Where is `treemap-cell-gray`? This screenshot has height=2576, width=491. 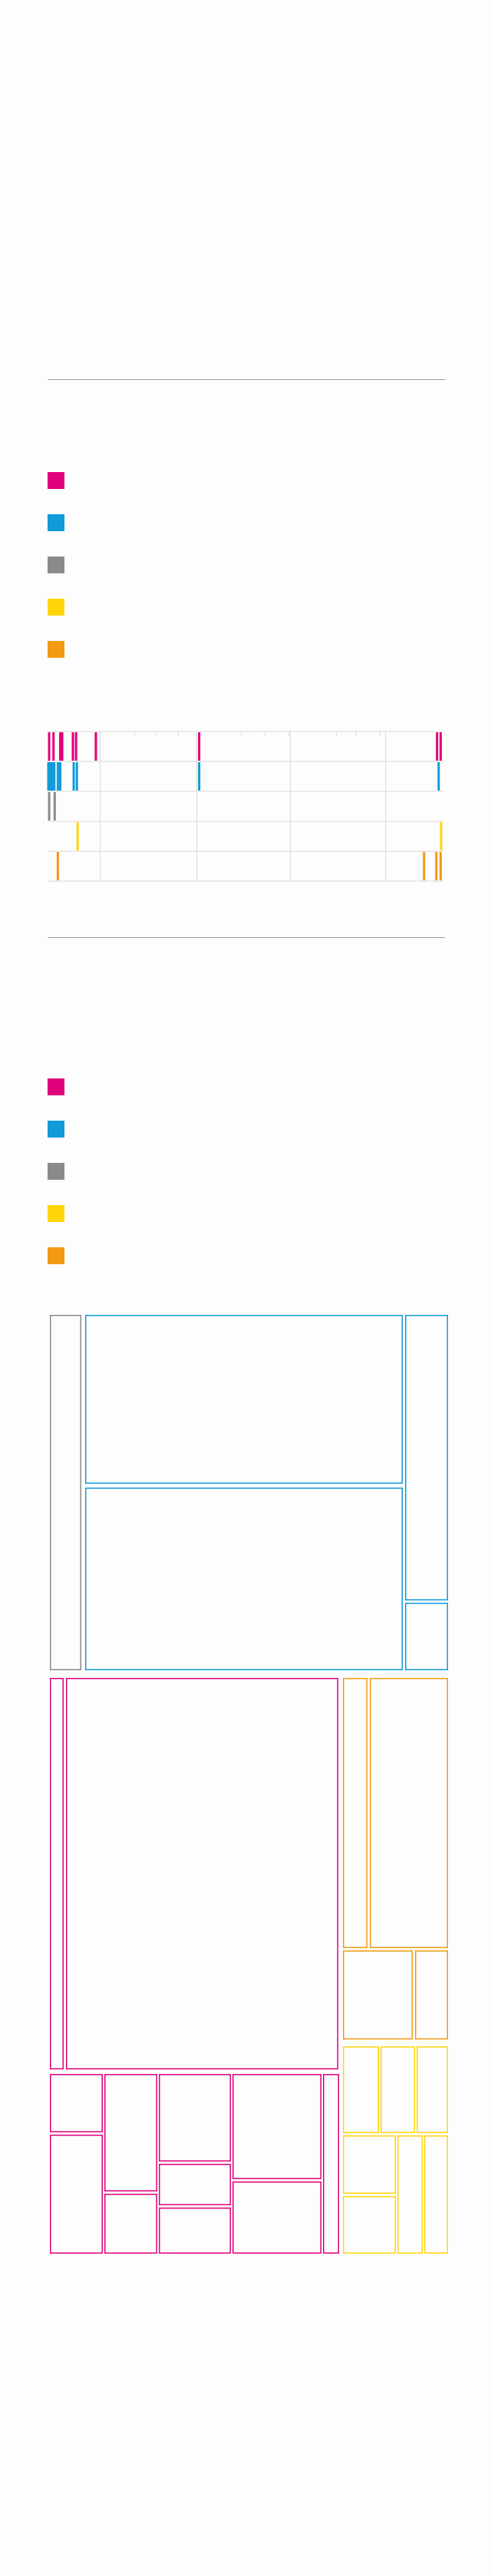 treemap-cell-gray is located at coordinates (65, 1492).